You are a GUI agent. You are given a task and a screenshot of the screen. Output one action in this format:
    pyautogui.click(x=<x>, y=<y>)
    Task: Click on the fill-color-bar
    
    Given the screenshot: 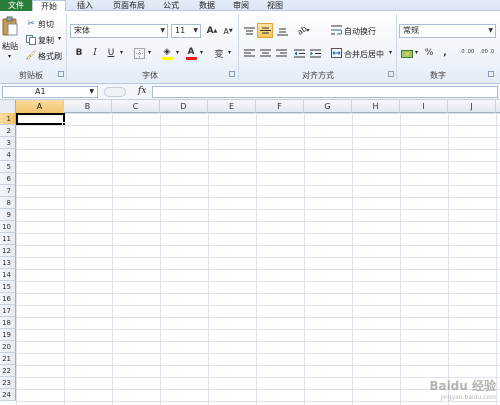 What is the action you would take?
    pyautogui.click(x=167, y=58)
    